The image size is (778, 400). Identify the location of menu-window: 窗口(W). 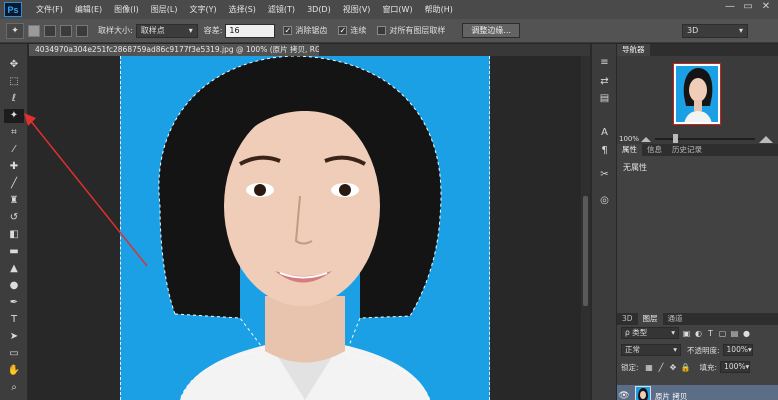
(397, 9).